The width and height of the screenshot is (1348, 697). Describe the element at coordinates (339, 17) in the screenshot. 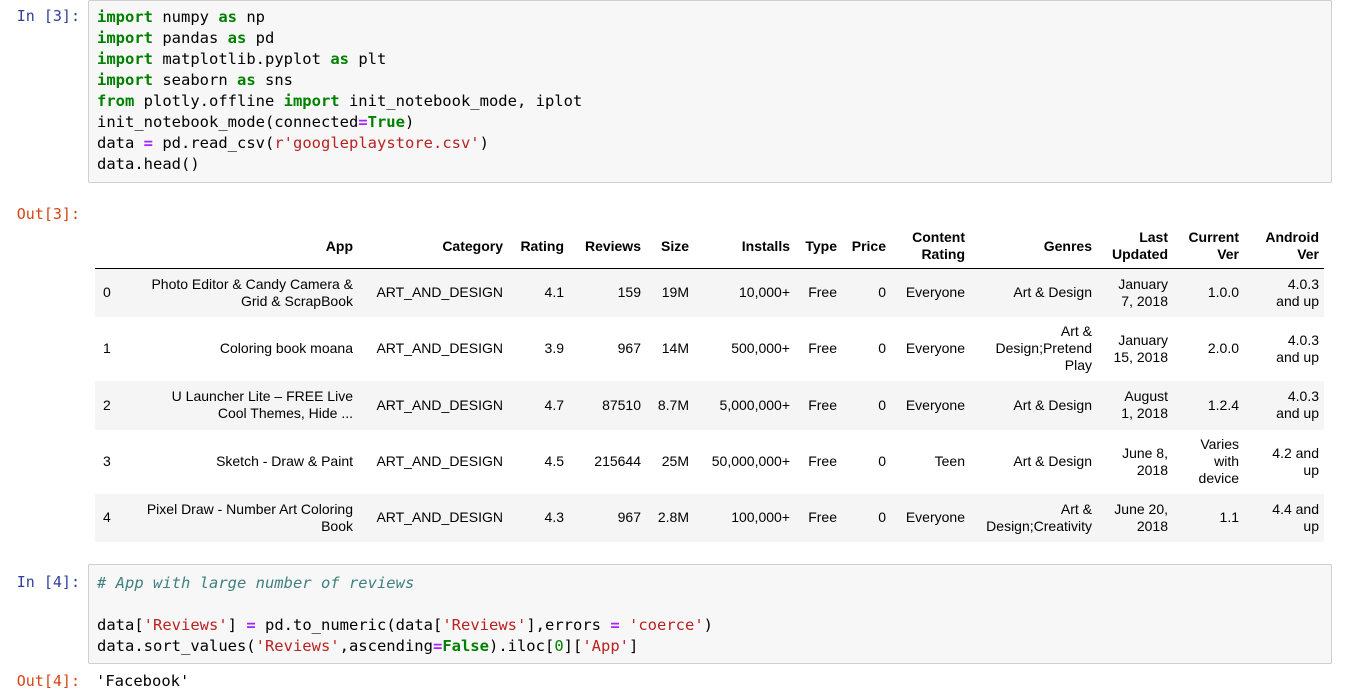

I see `code-line: import numpy as np` at that location.